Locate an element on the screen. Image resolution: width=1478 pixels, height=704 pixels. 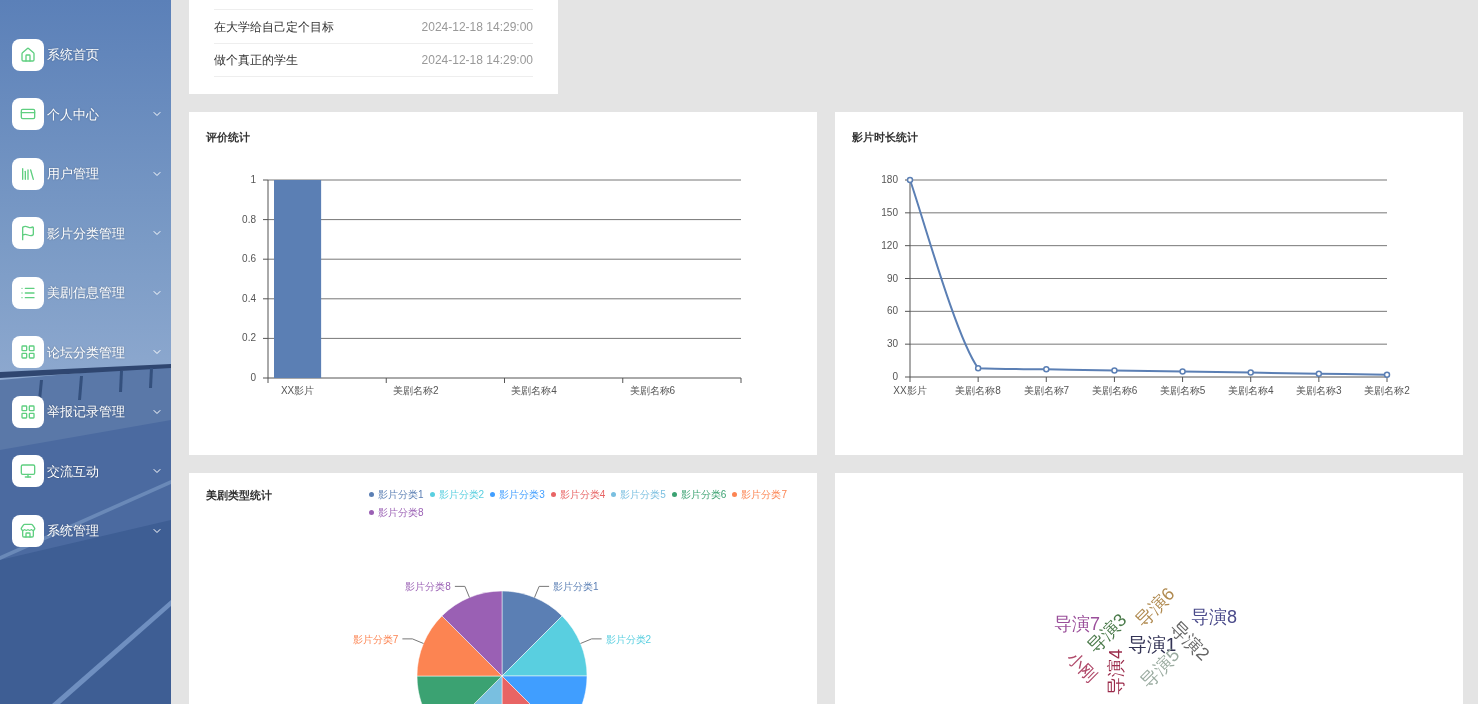
axis-label: 60 is located at coordinates (892, 311).